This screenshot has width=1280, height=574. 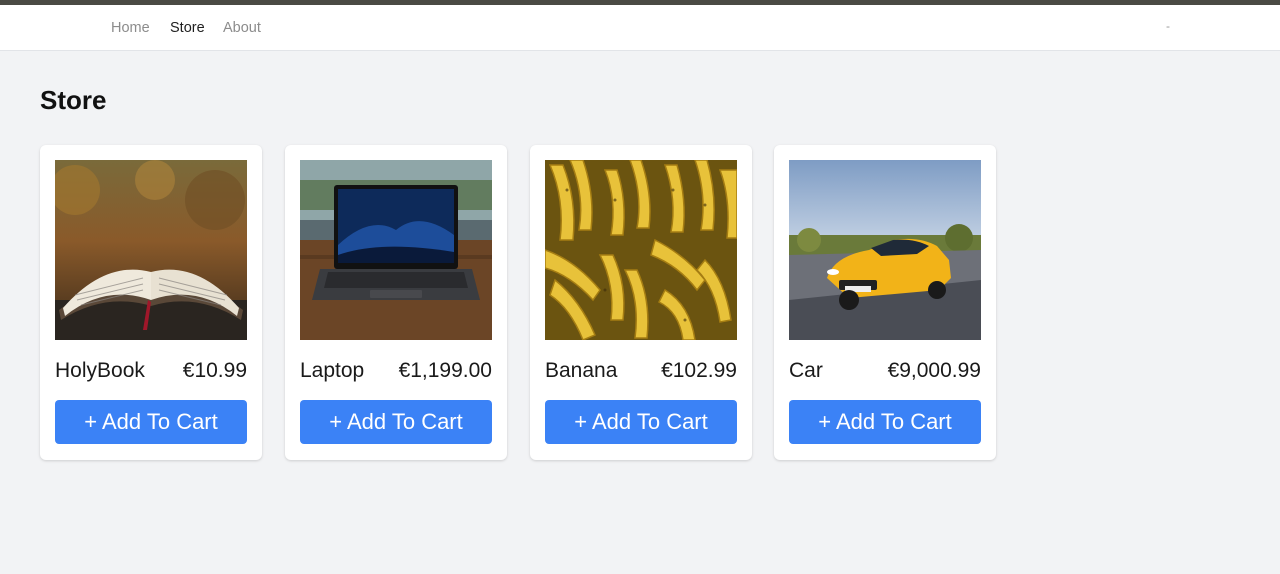 I want to click on laptop-photo, so click(x=396, y=250).